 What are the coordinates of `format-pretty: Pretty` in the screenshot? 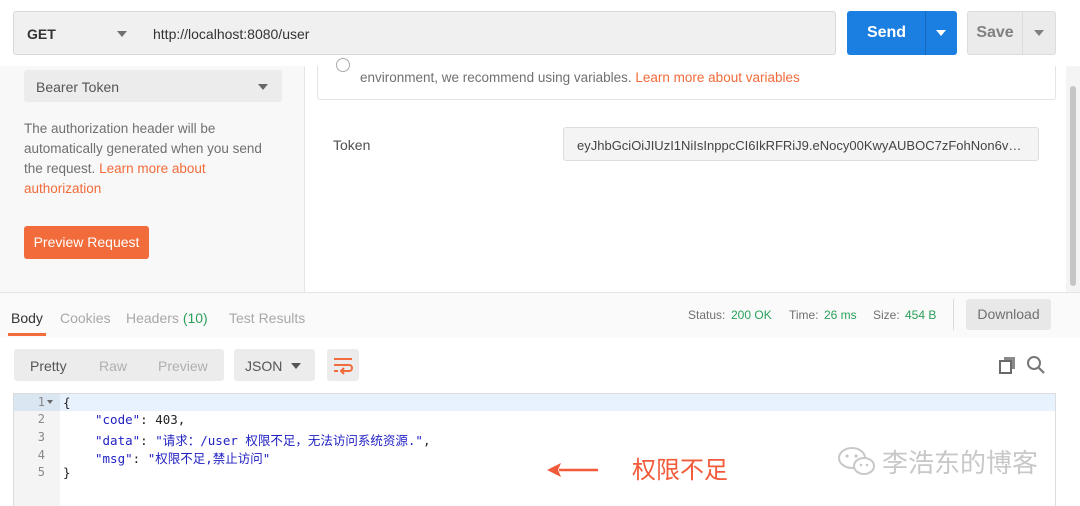 It's located at (48, 366).